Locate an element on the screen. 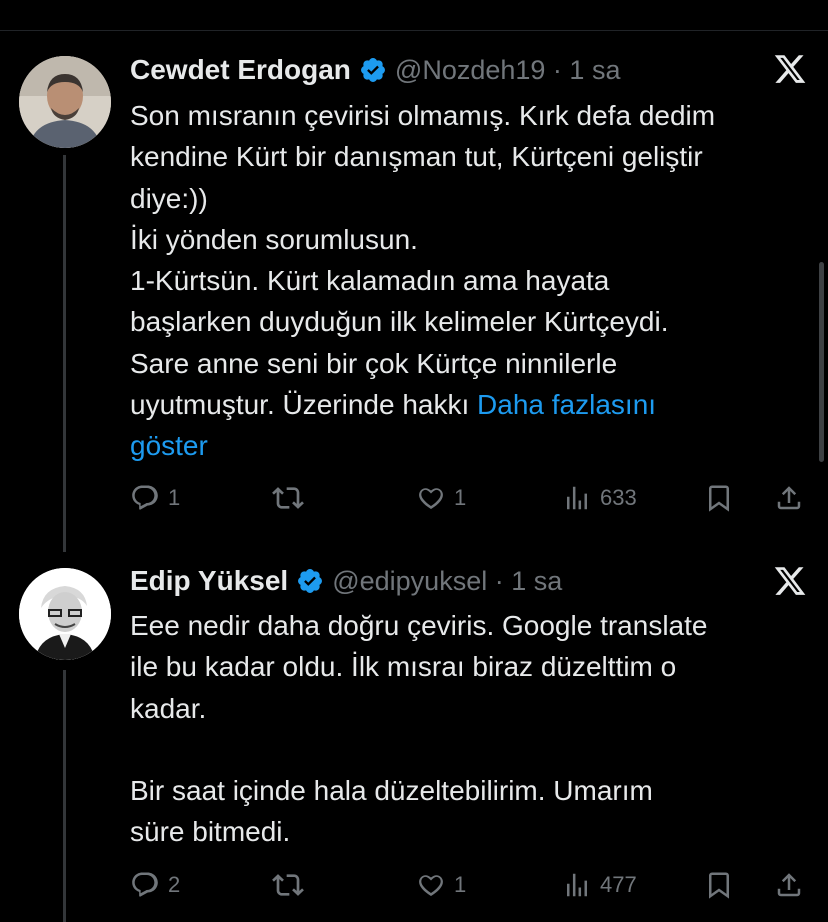 The width and height of the screenshot is (828, 922). reply-count: 2 is located at coordinates (174, 884).